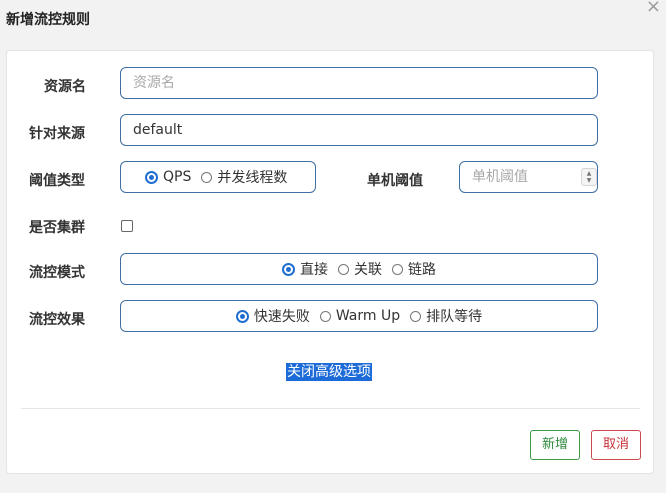  What do you see at coordinates (281, 317) in the screenshot?
I see `radio-fast-fail-label: 快速失败` at bounding box center [281, 317].